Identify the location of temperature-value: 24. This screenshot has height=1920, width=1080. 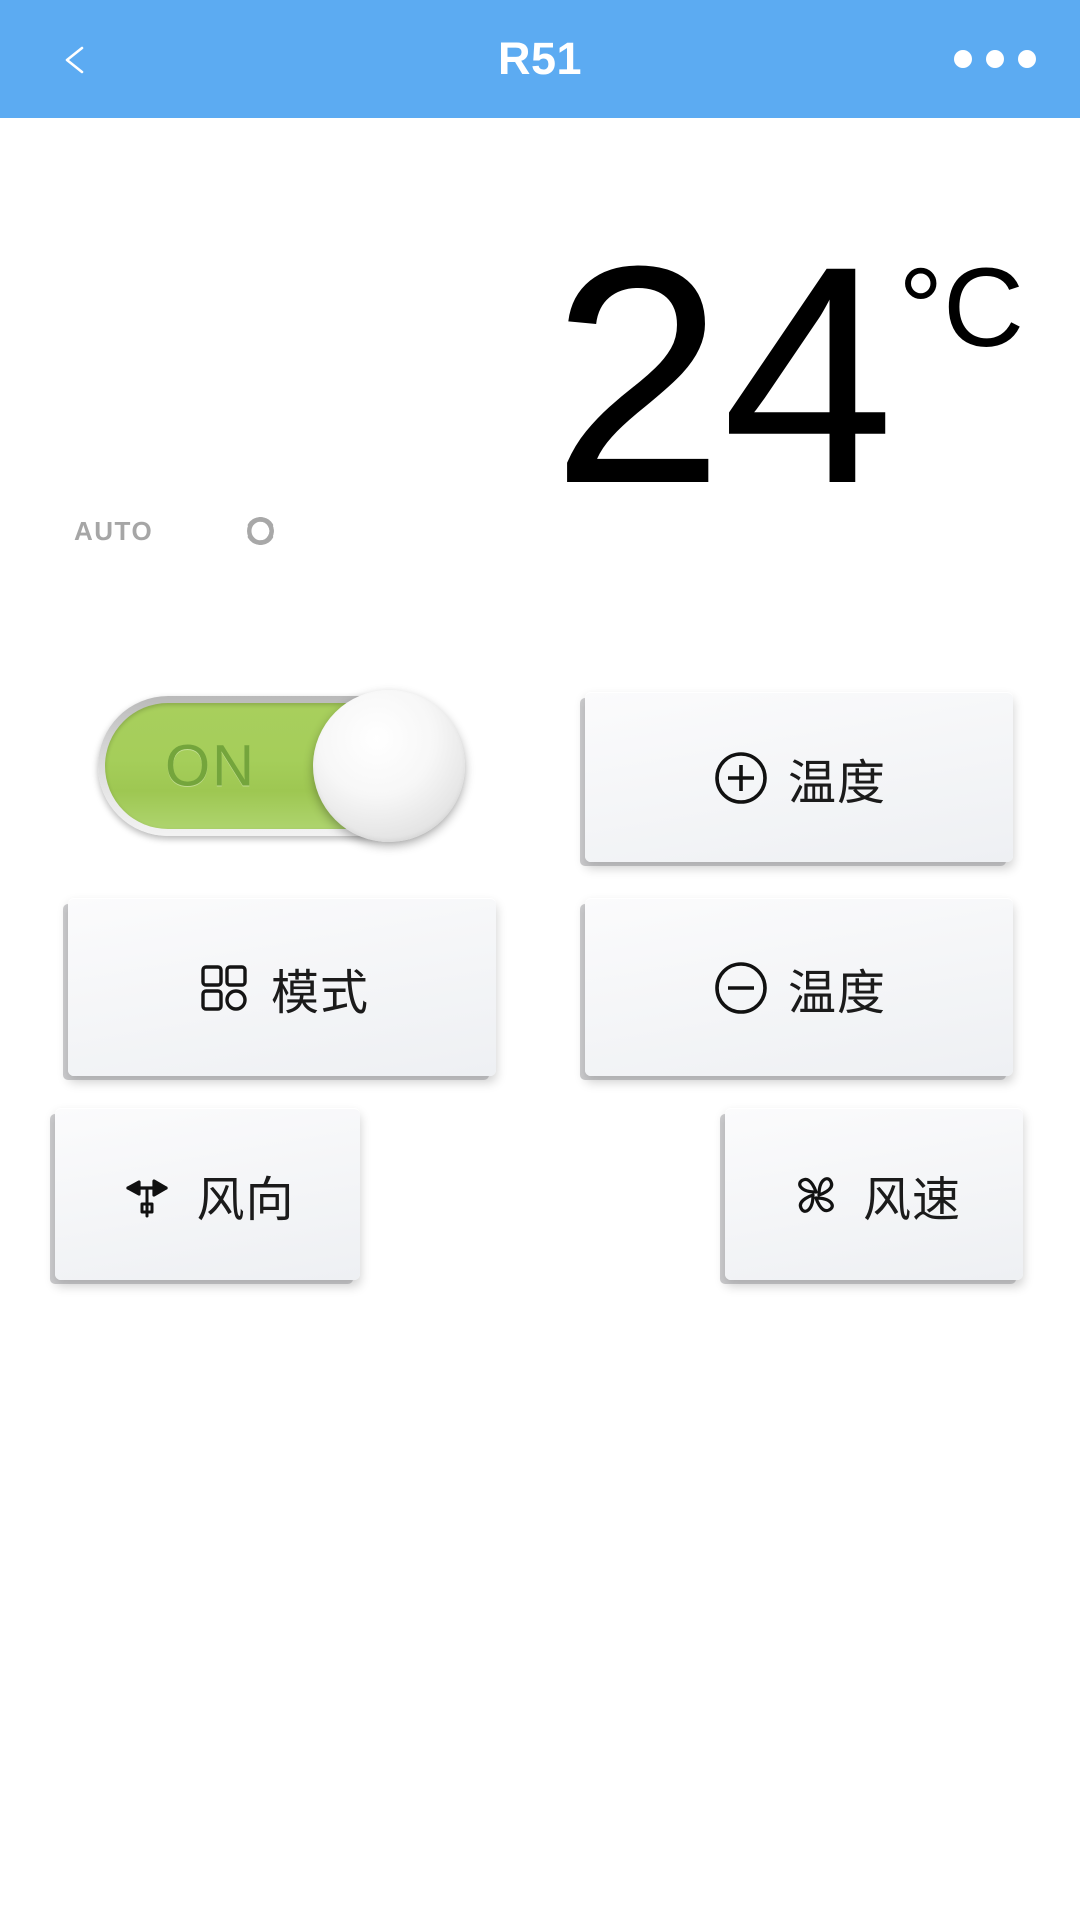
(723, 374).